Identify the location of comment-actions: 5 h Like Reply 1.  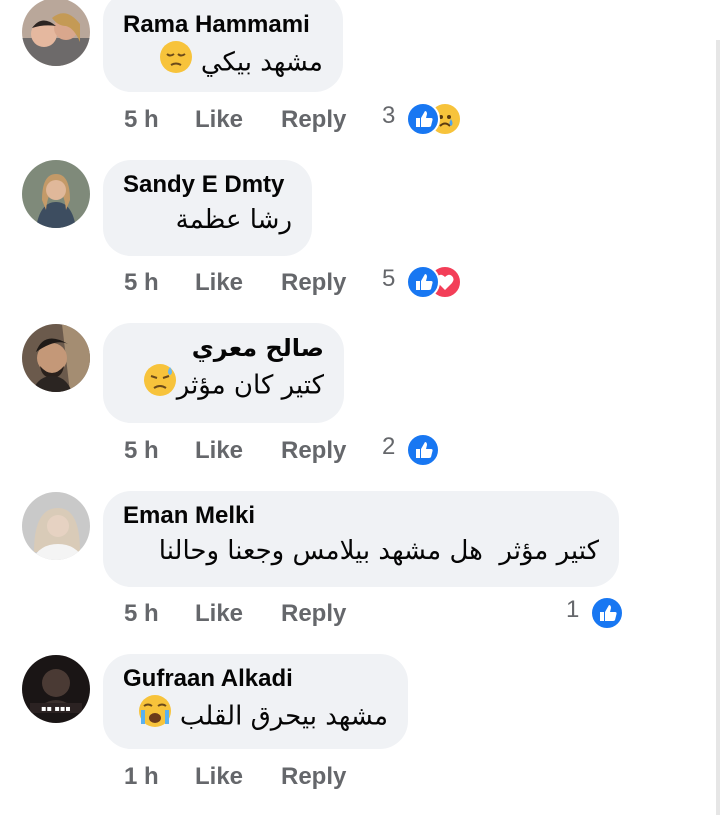
(374, 613).